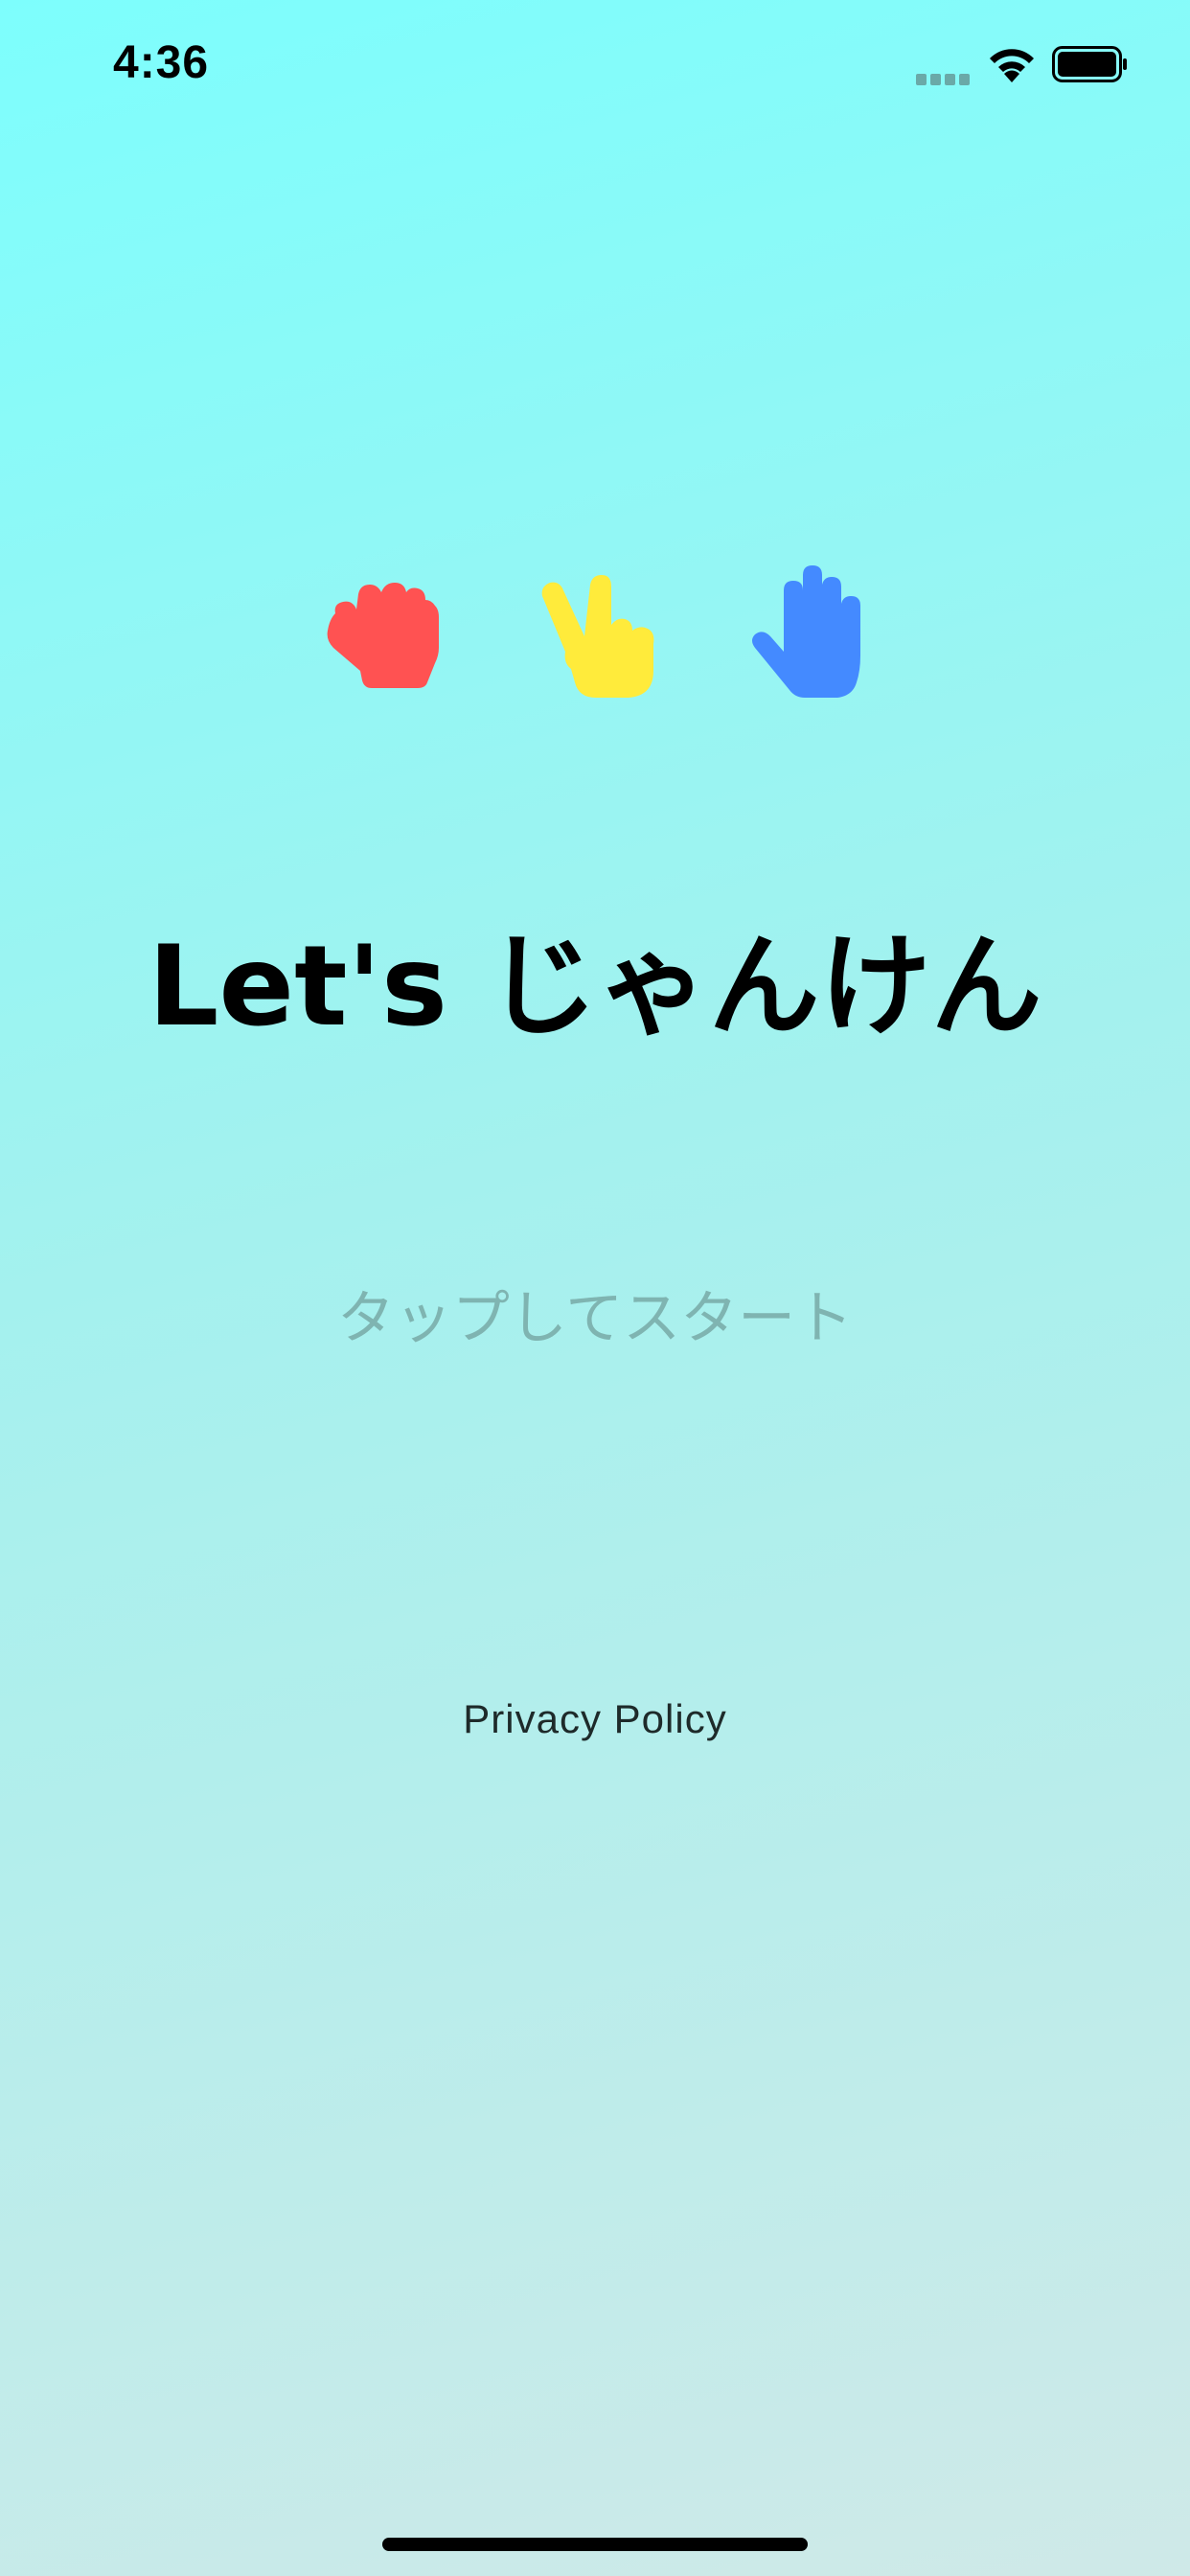  I want to click on app-title: Let's じゃんけん, so click(595, 986).